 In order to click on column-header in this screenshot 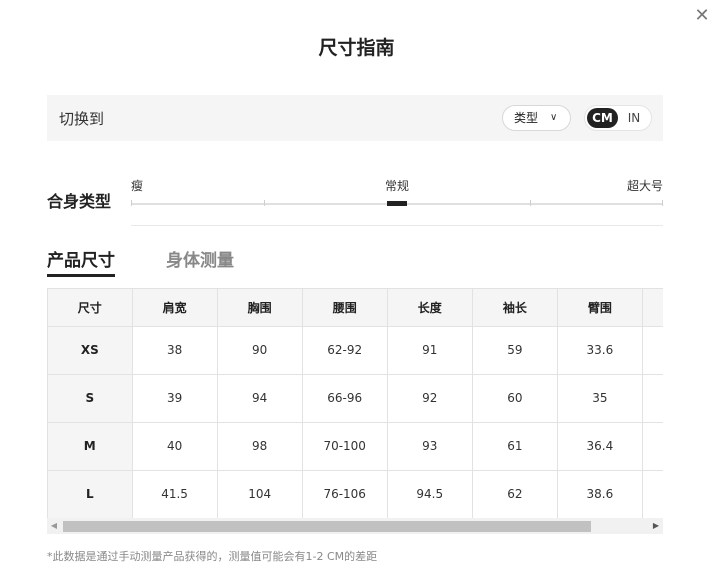, I will do `click(652, 308)`.